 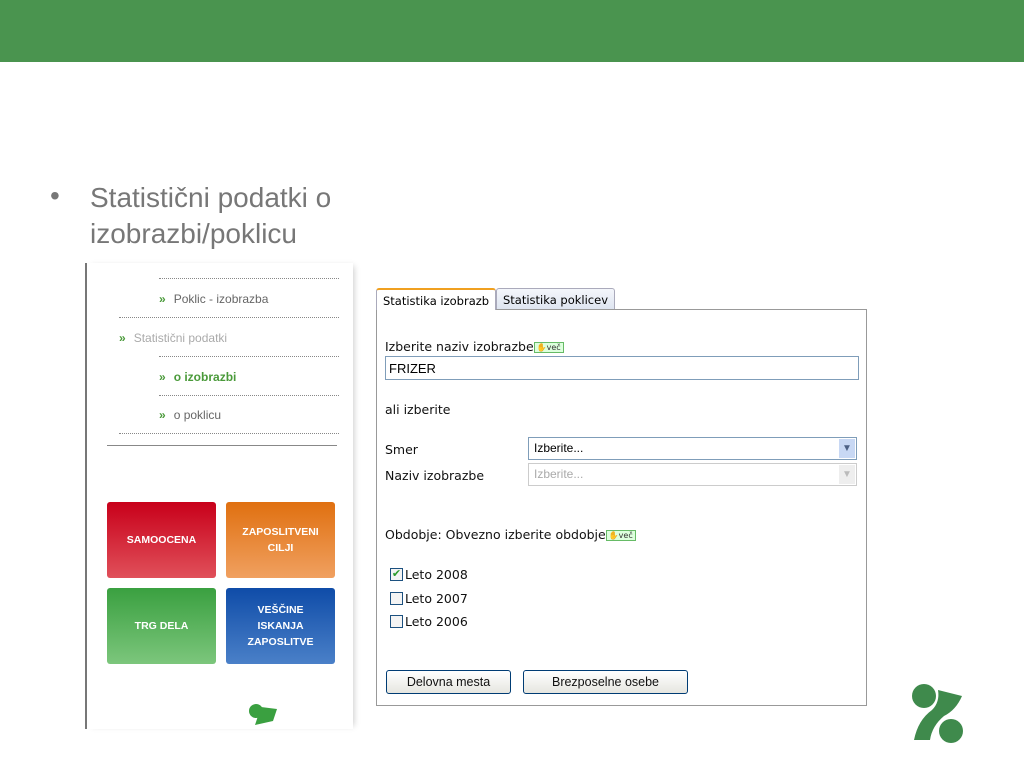 I want to click on delovna-mesta-button: Delovna mesta, so click(x=448, y=682).